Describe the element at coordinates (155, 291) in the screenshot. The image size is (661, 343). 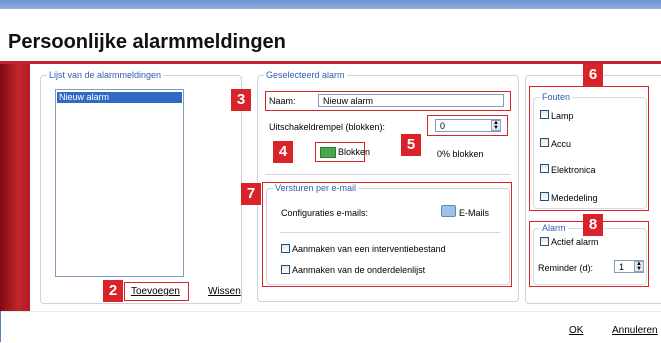
I see `add-link: Toevoegen` at that location.